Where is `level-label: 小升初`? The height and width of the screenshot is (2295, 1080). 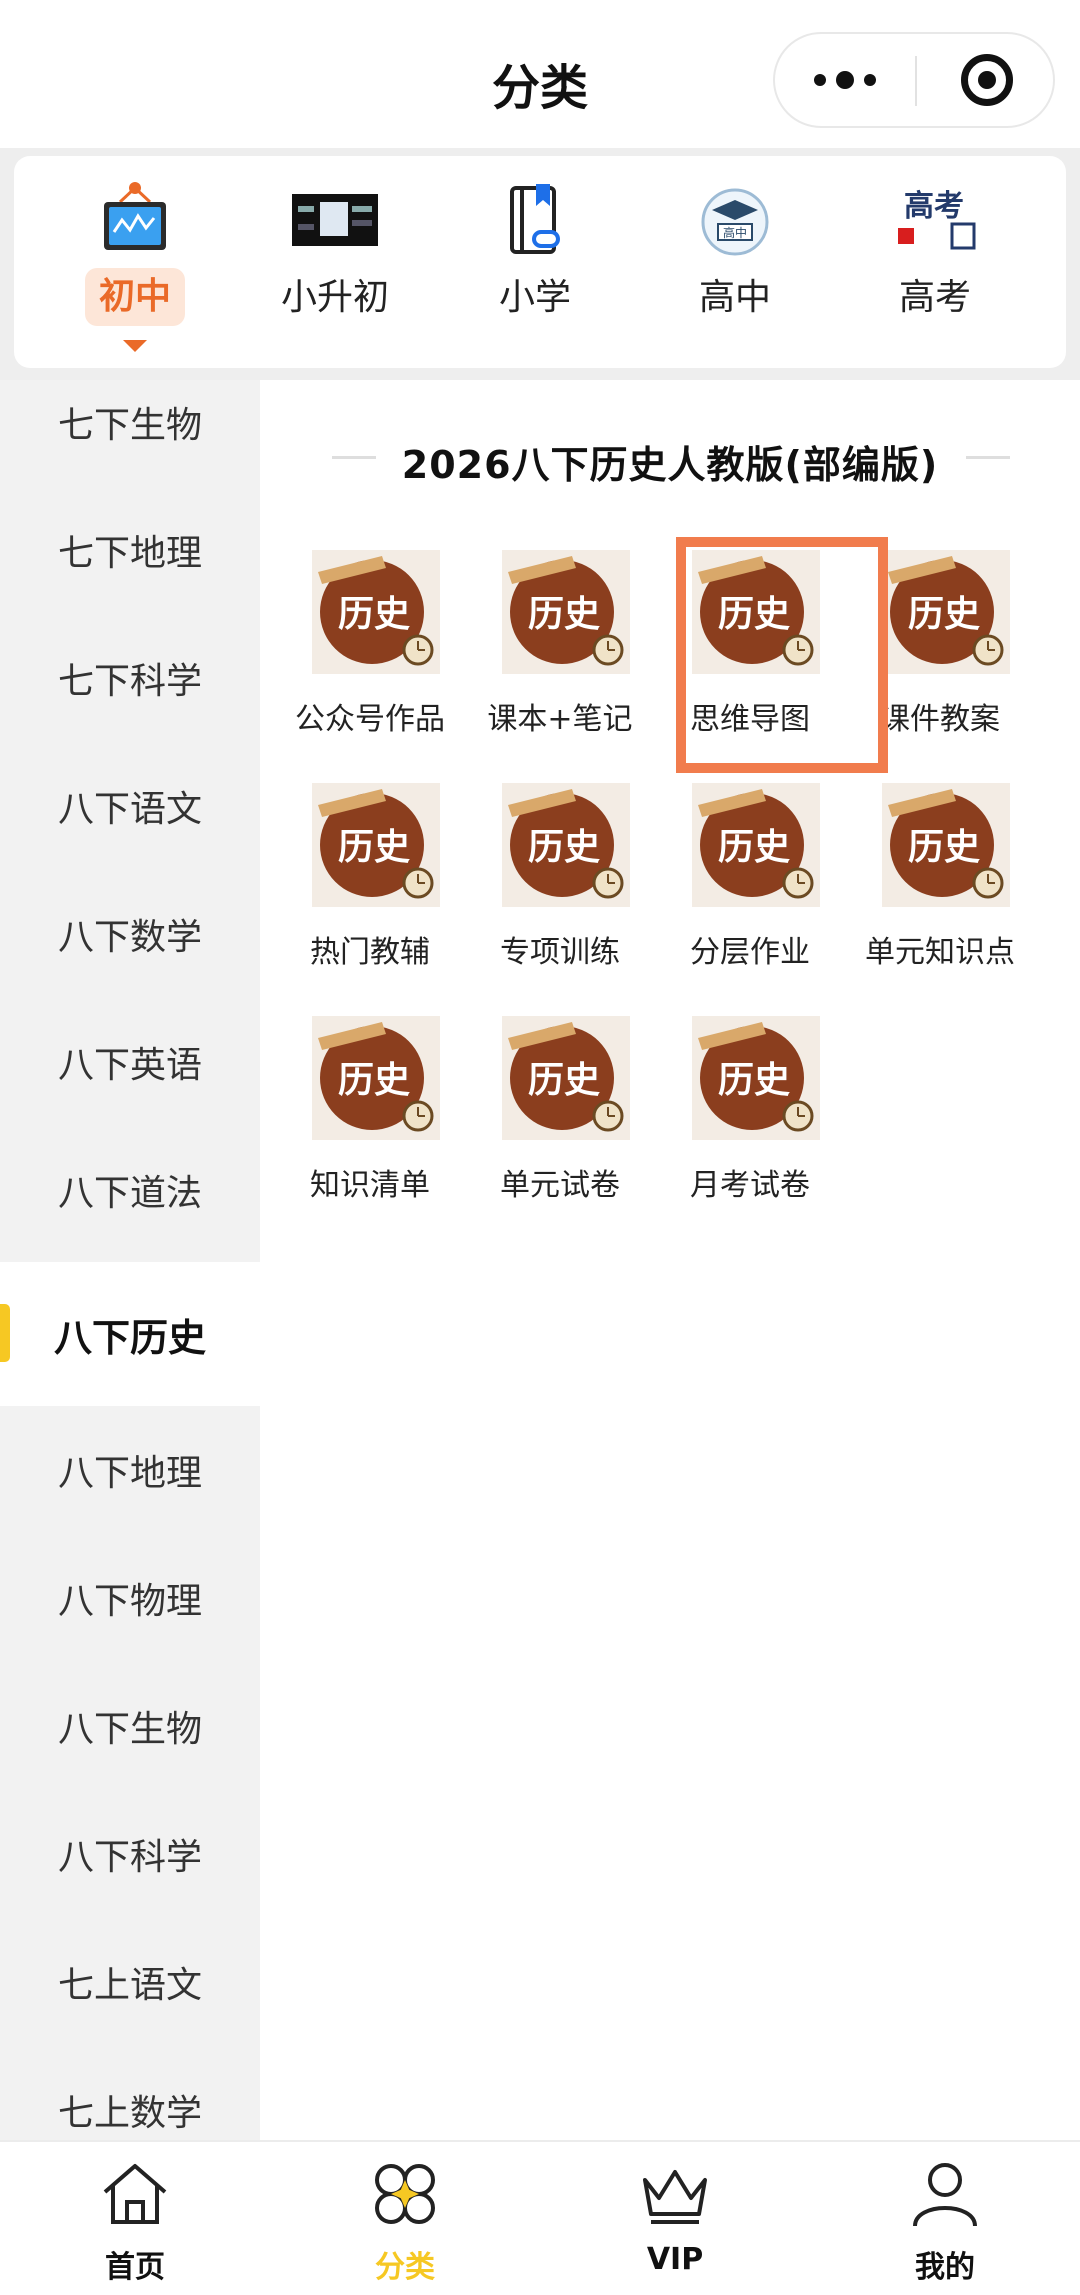
level-label: 小升初 is located at coordinates (334, 297).